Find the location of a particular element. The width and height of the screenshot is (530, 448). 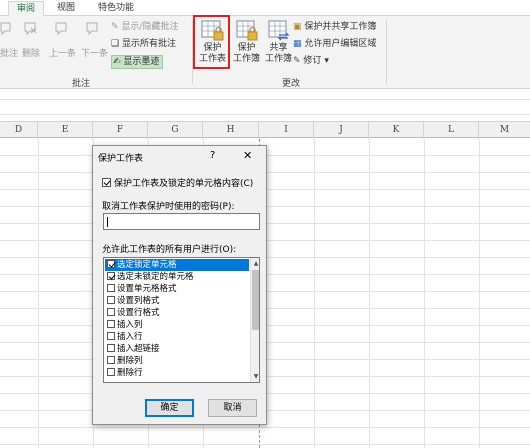

share-workbook-label-2: 工作簿 is located at coordinates (278, 59).